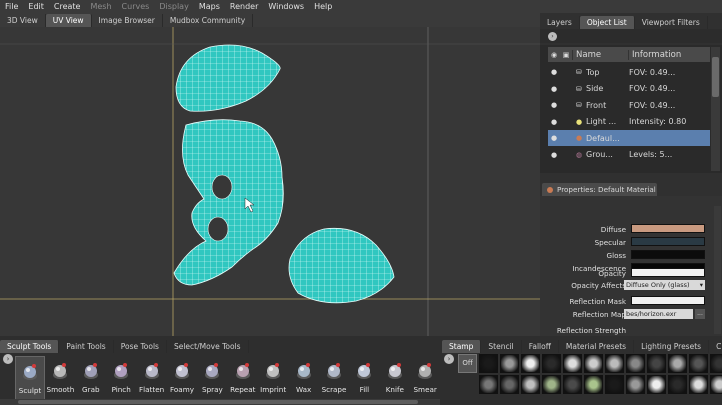 The image size is (722, 405). Describe the element at coordinates (36, 6) in the screenshot. I see `menu-edit: Edit` at that location.